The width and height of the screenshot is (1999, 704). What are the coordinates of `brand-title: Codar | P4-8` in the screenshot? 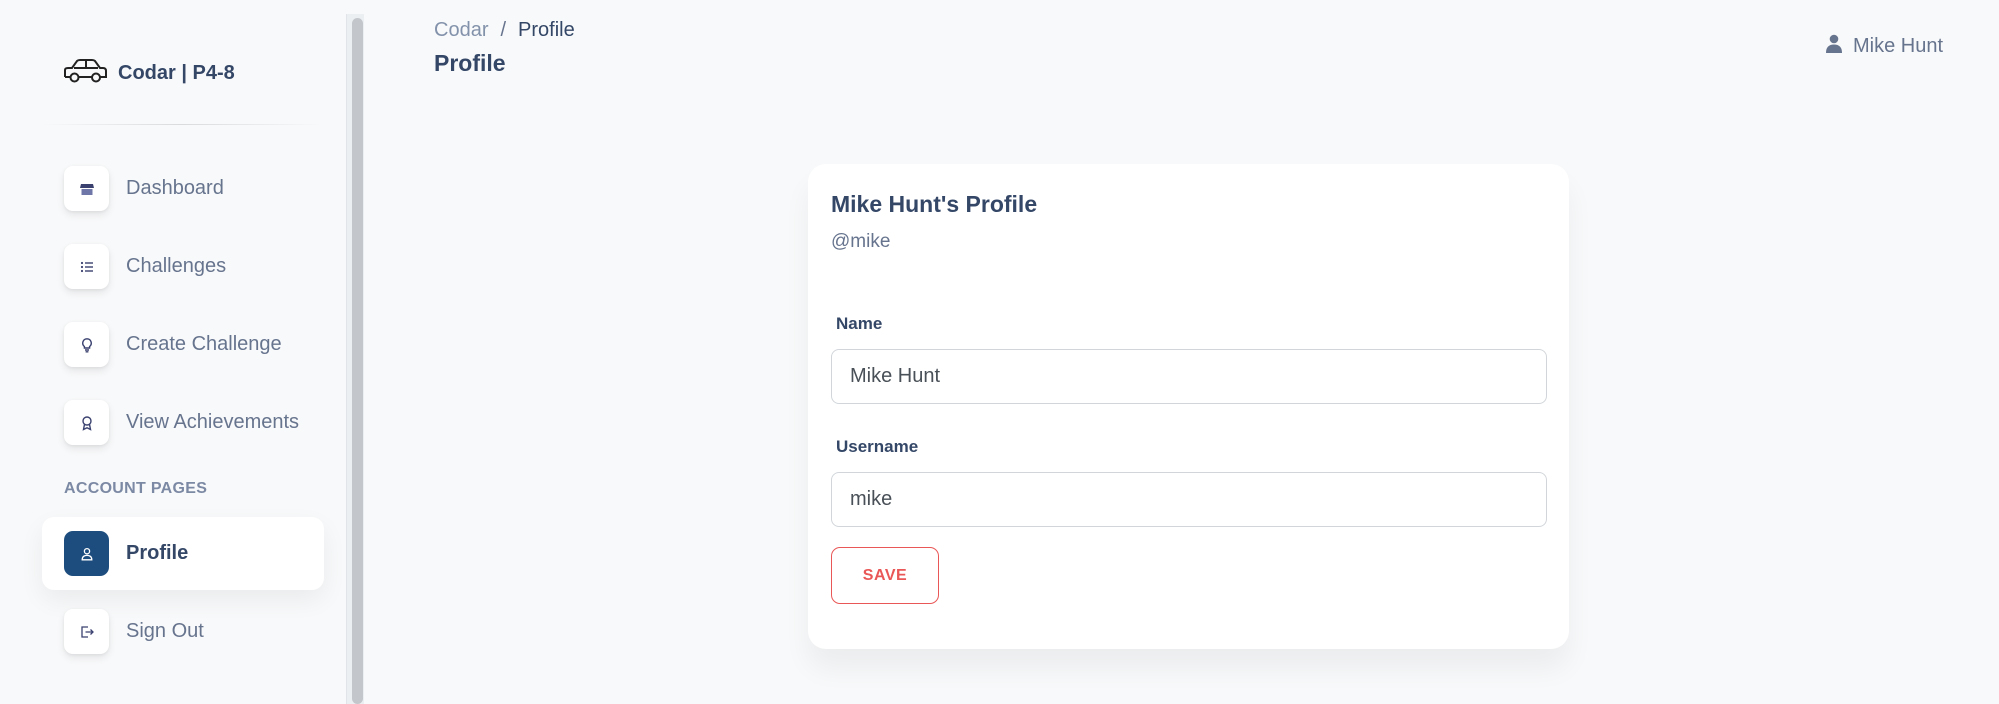 It's located at (176, 73).